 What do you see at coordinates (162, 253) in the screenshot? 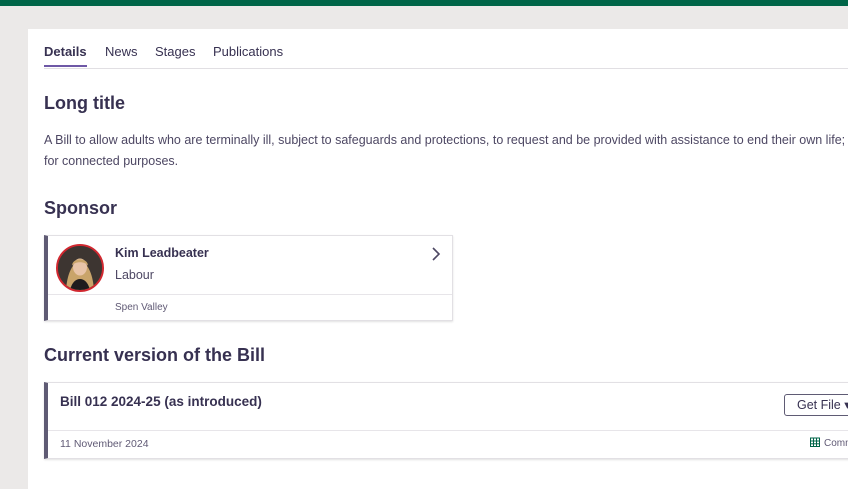
I see `sponsor-name: Kim Leadbeater` at bounding box center [162, 253].